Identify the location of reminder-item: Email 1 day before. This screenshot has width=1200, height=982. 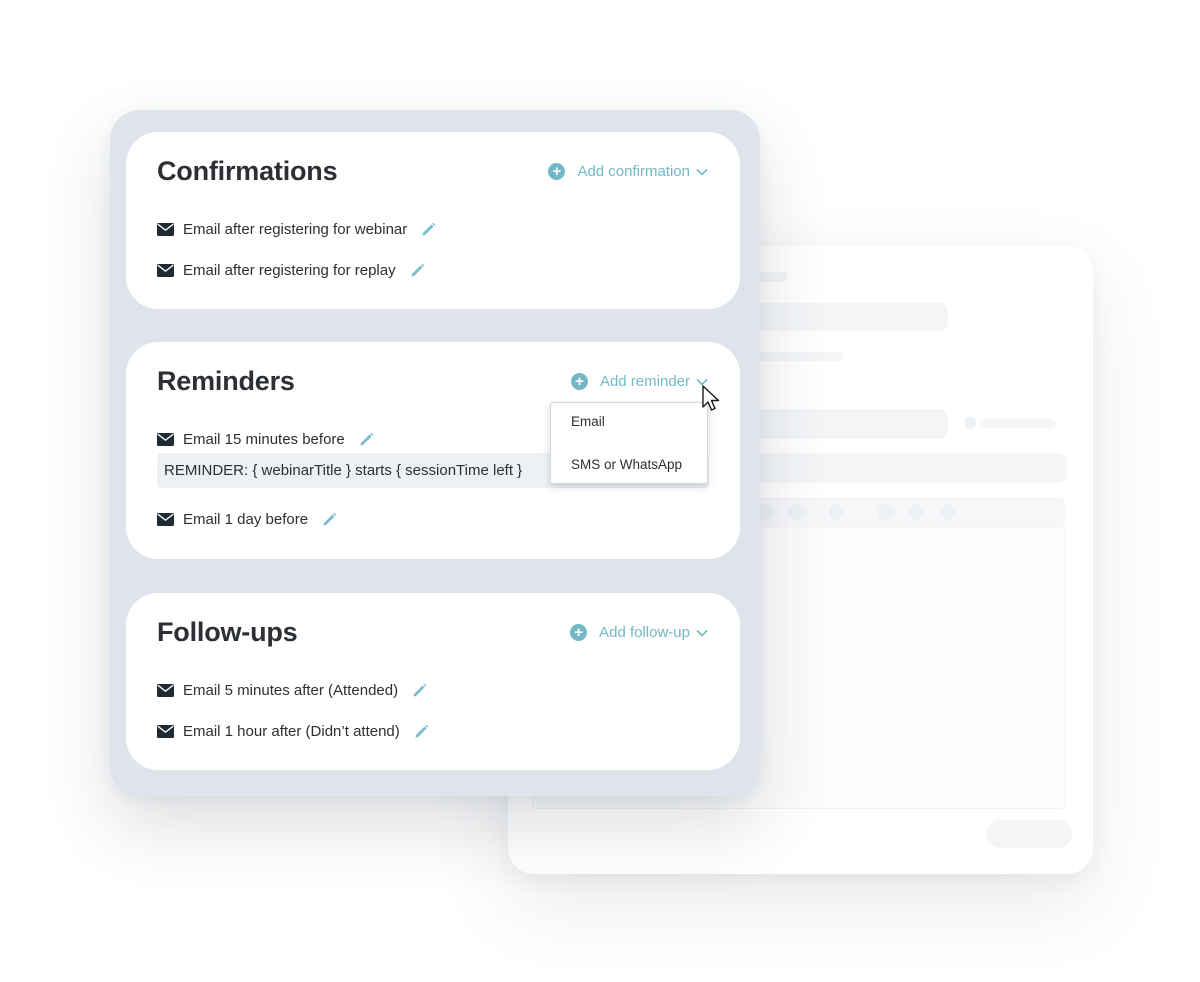
(247, 519).